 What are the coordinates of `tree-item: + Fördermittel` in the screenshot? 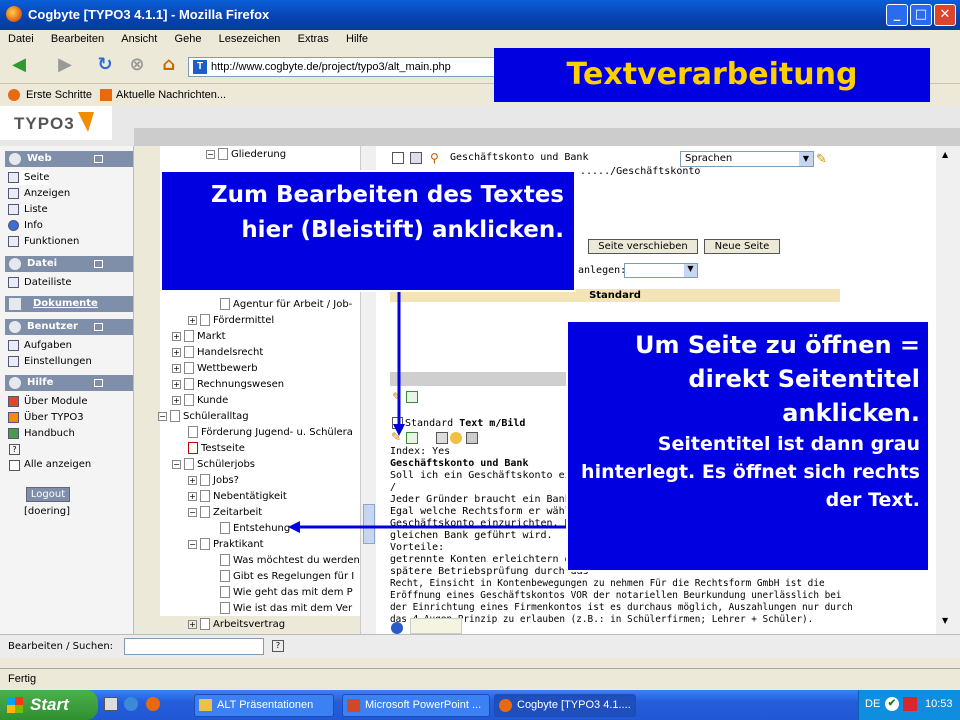 It's located at (231, 321).